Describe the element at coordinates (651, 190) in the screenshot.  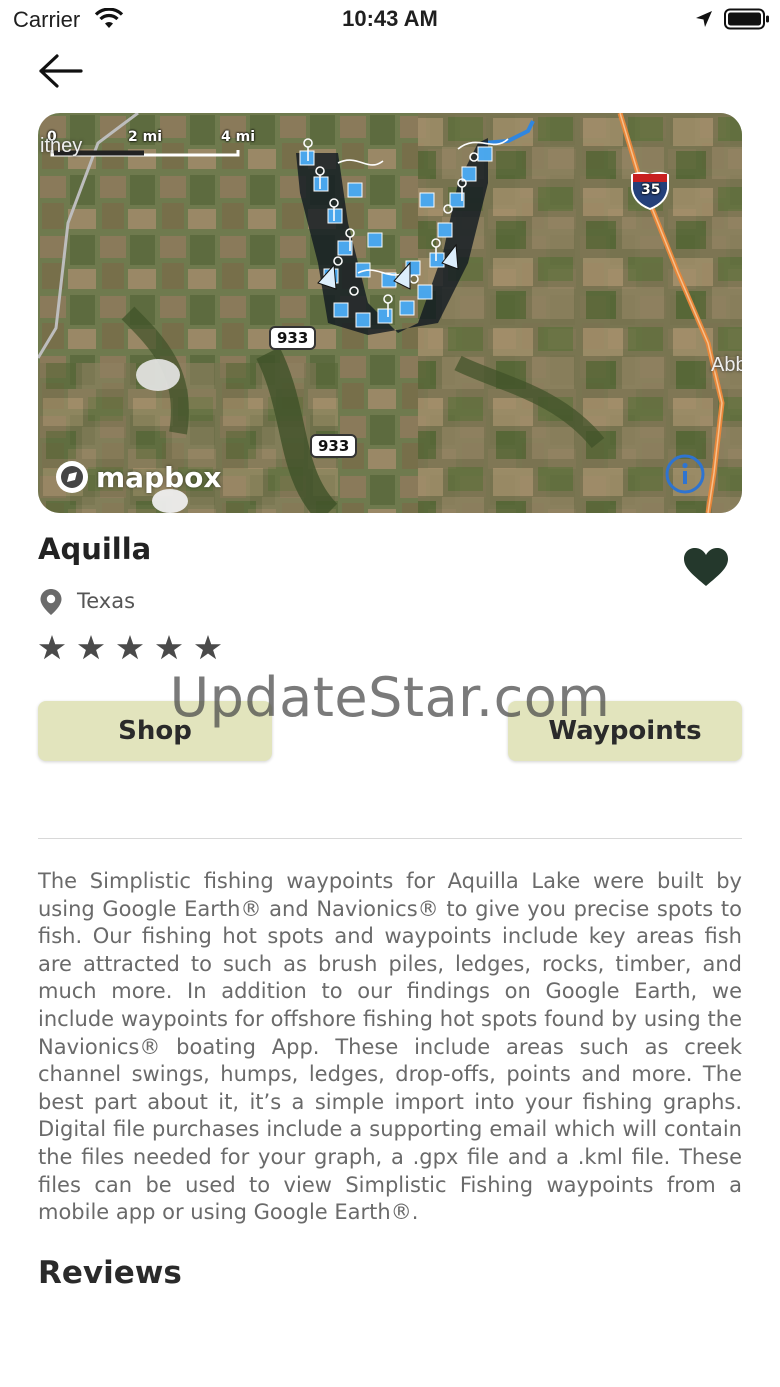
I see `interstate-number: 35` at that location.